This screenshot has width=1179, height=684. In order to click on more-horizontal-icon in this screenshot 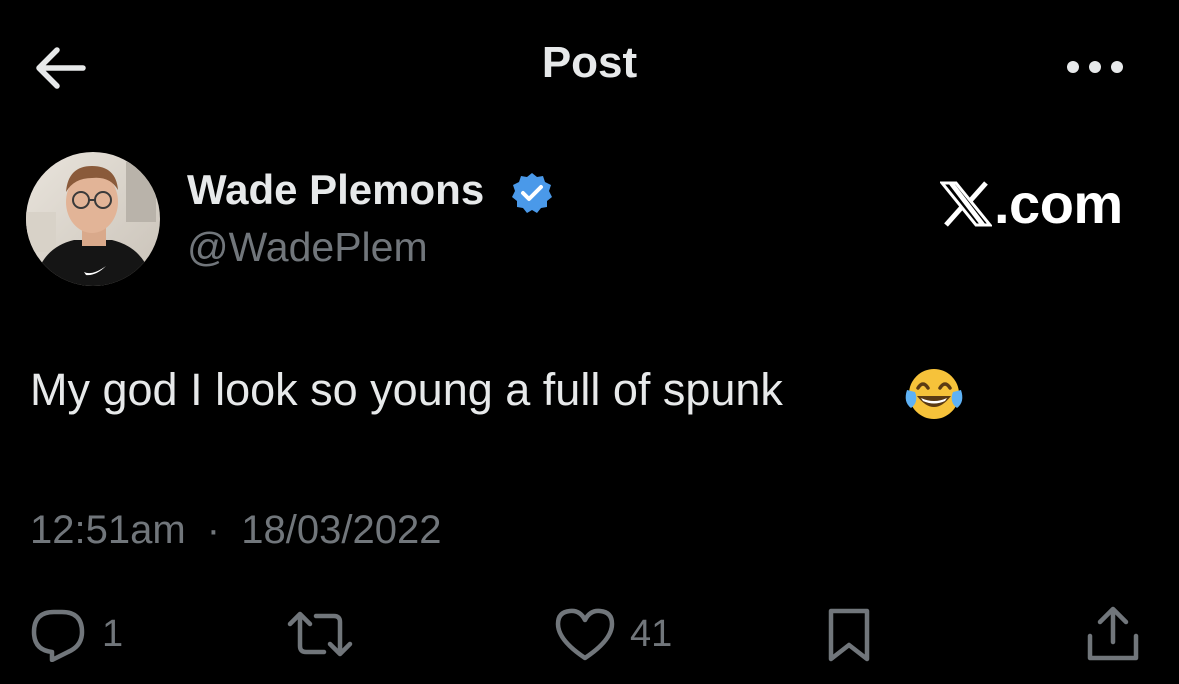, I will do `click(1095, 67)`.